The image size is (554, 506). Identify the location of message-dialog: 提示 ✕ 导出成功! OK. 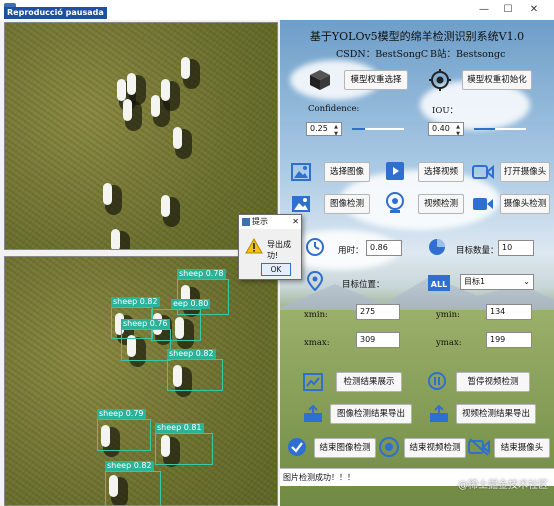
(270, 247).